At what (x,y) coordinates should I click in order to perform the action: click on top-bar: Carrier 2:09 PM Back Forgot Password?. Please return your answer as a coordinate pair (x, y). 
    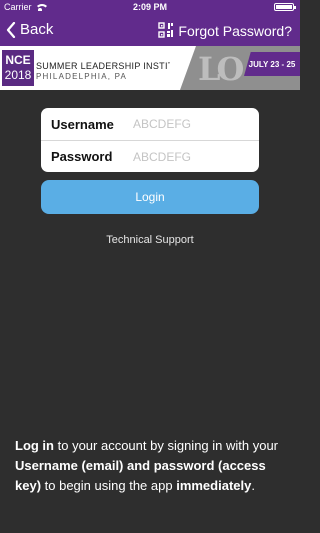
    Looking at the image, I should click on (150, 23).